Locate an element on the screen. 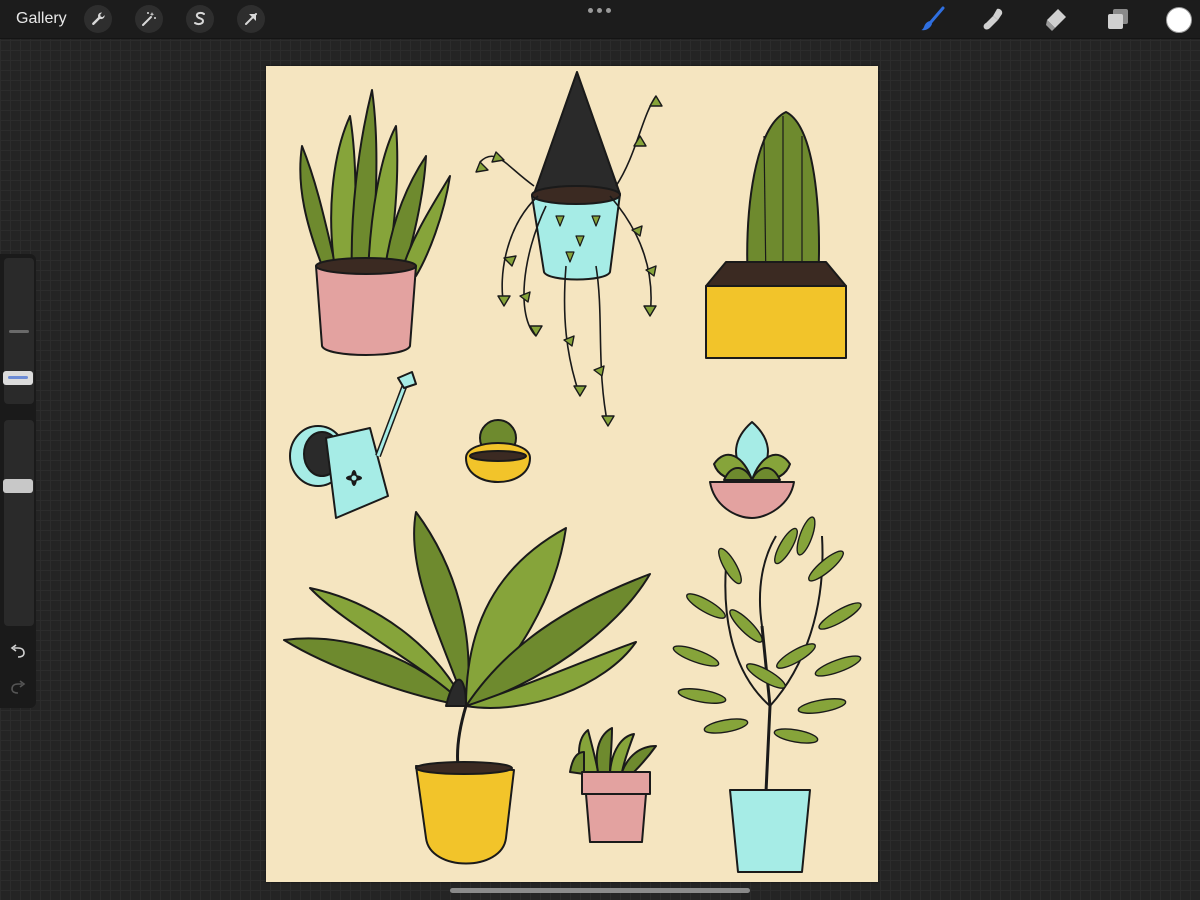  wrench-icon is located at coordinates (98, 19).